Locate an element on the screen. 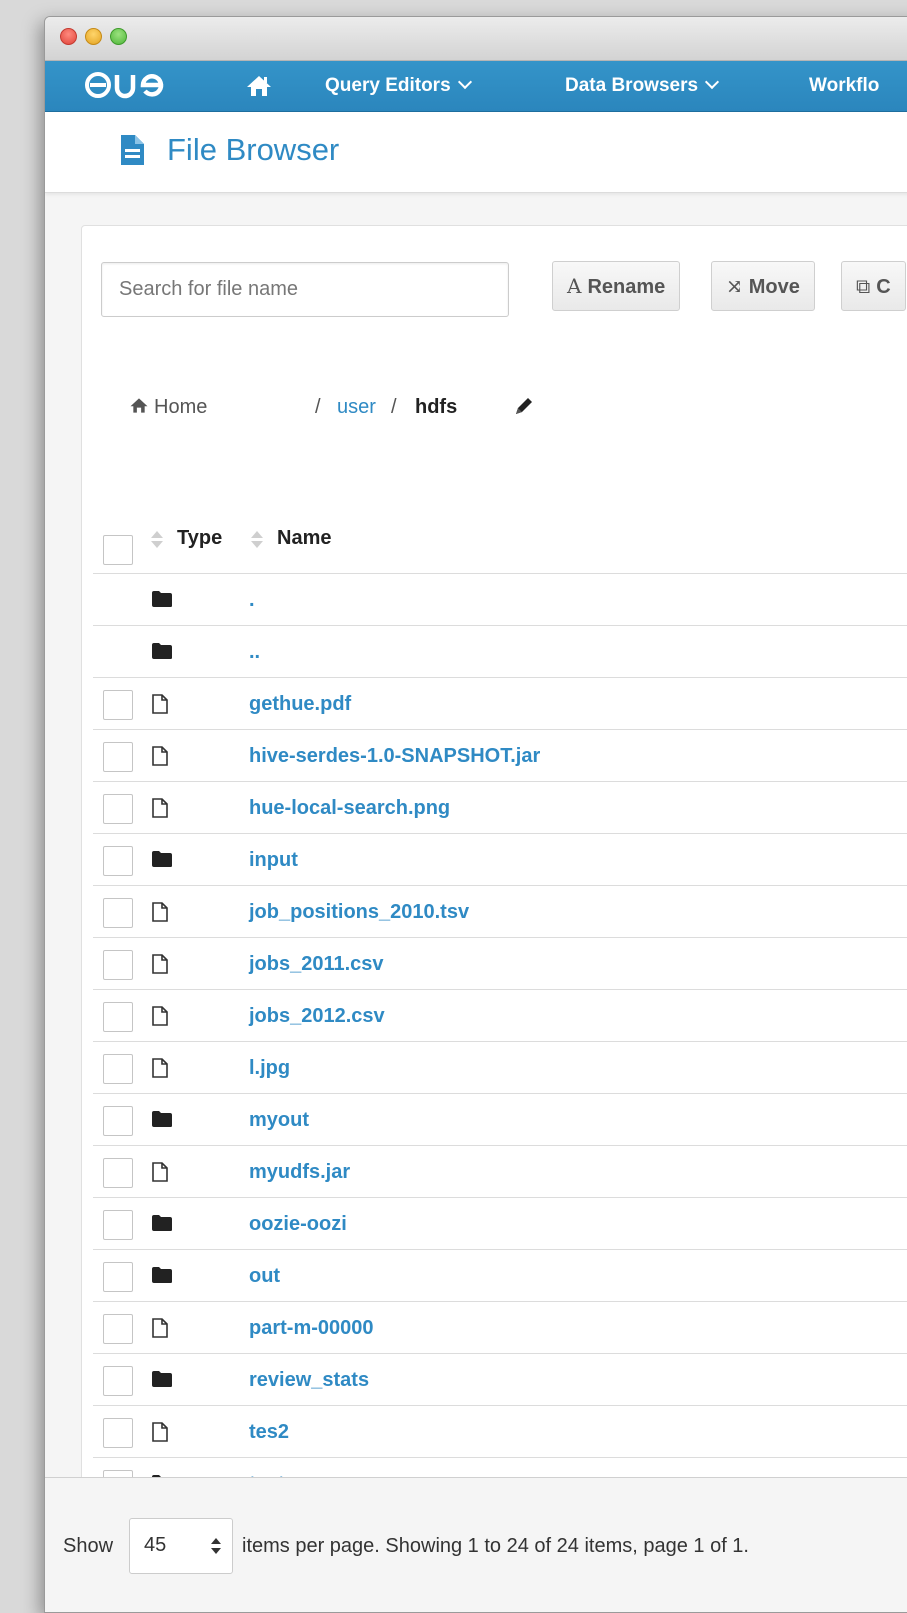 The image size is (907, 1613). table-row: job_positions_2010.tsv is located at coordinates (500, 912).